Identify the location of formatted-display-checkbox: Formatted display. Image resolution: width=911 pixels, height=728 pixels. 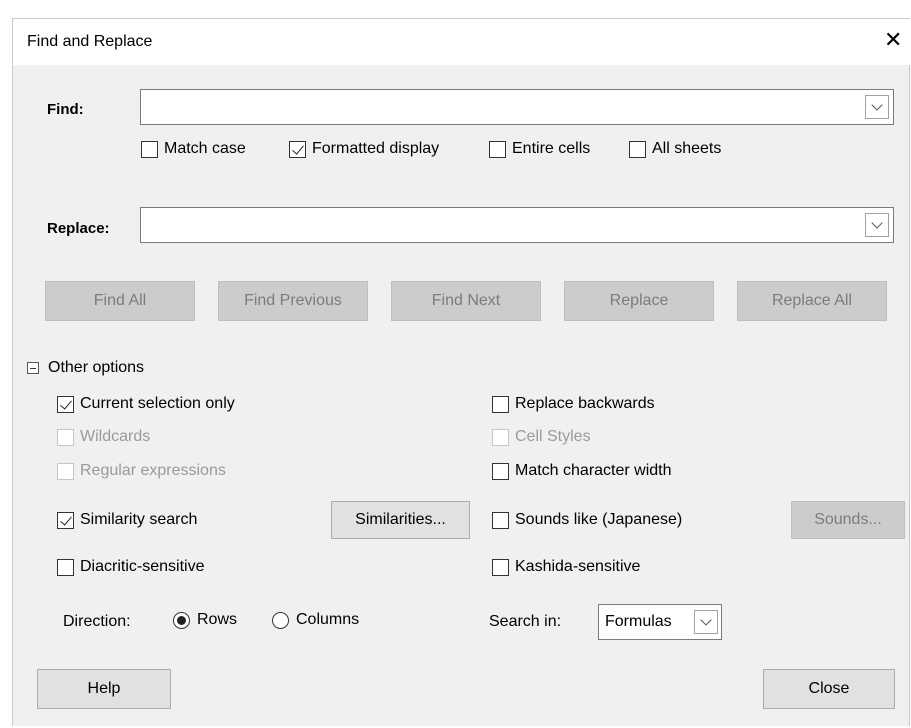
(364, 149).